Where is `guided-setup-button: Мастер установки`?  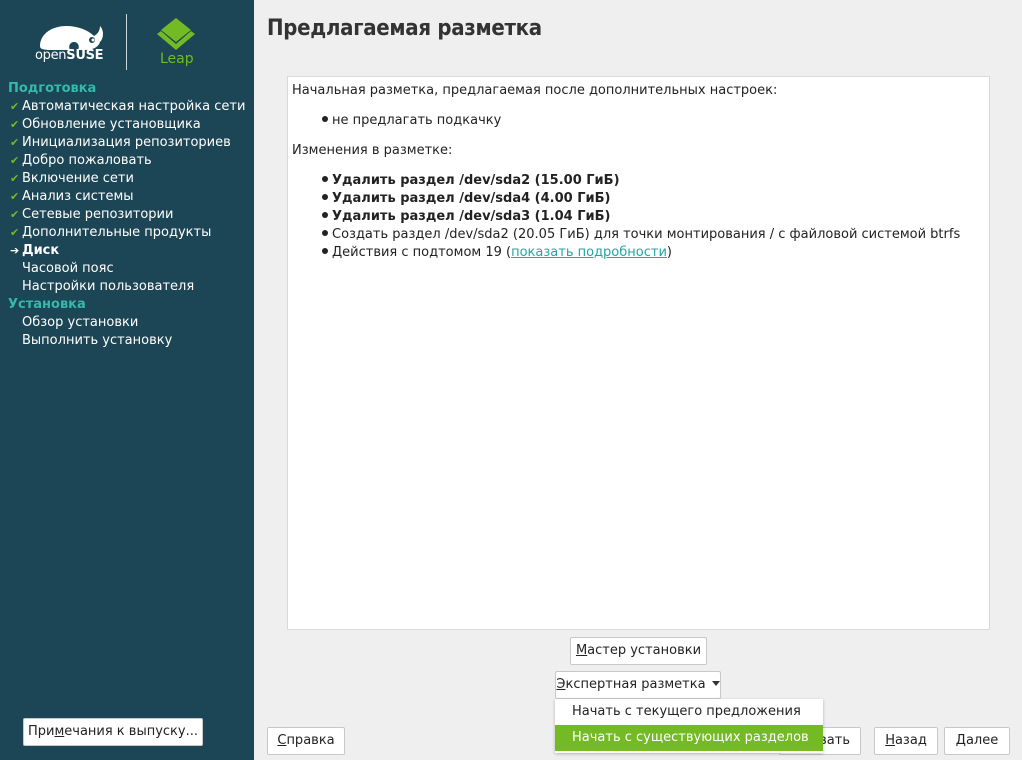
guided-setup-button: Мастер установки is located at coordinates (638, 651).